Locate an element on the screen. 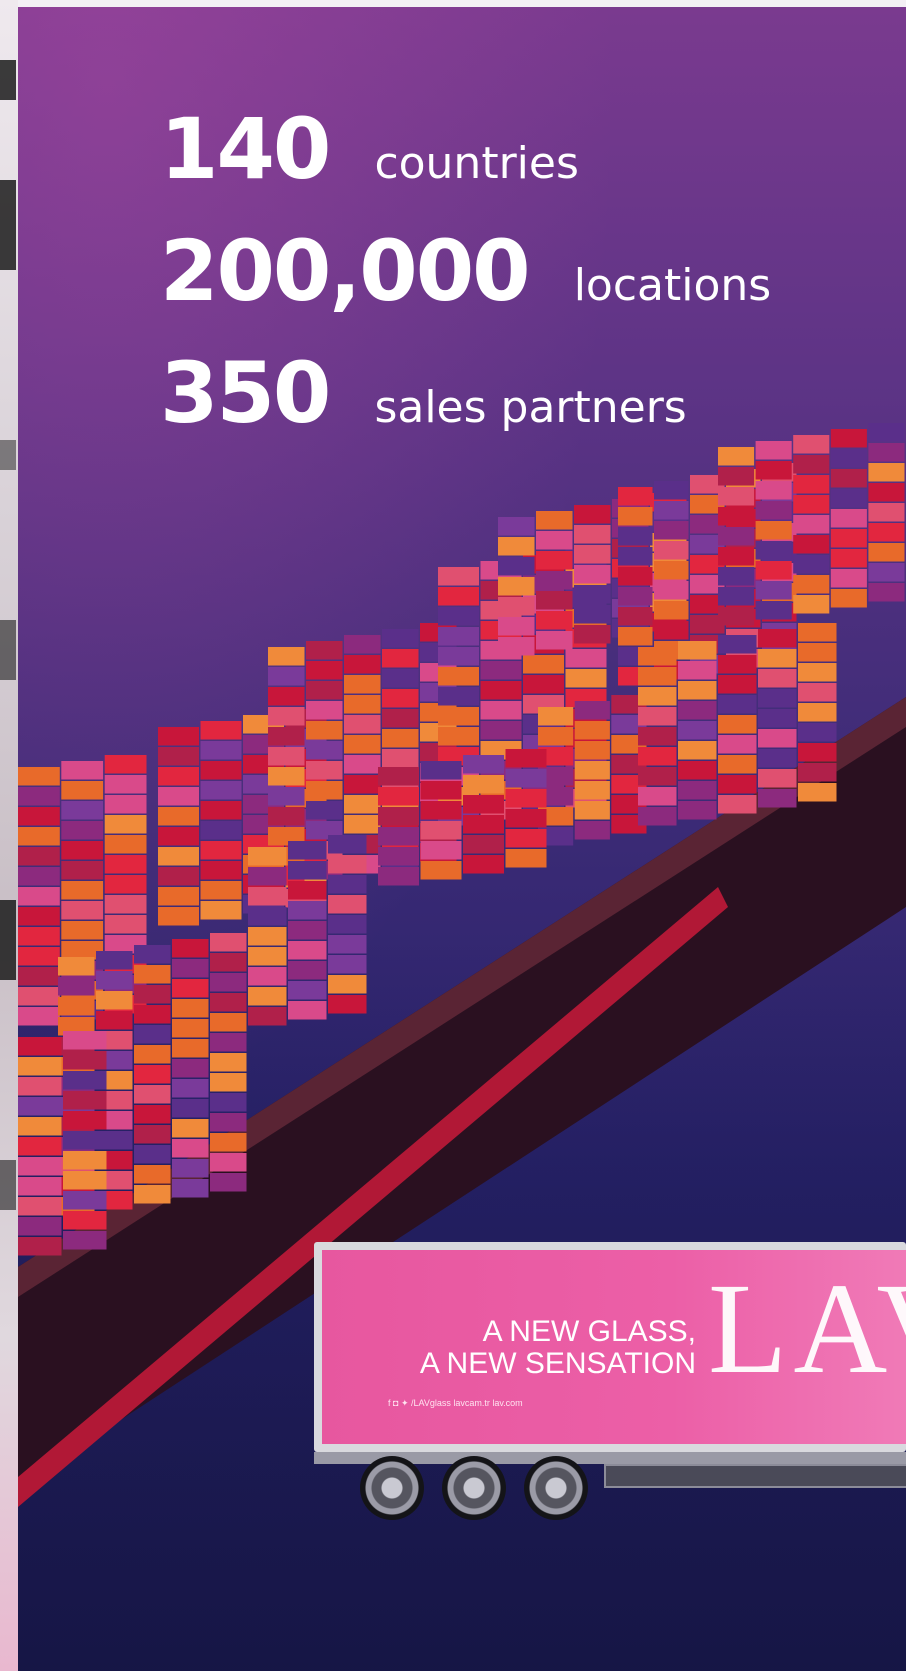 The height and width of the screenshot is (1671, 906). stat-label: sales partners is located at coordinates (530, 407).